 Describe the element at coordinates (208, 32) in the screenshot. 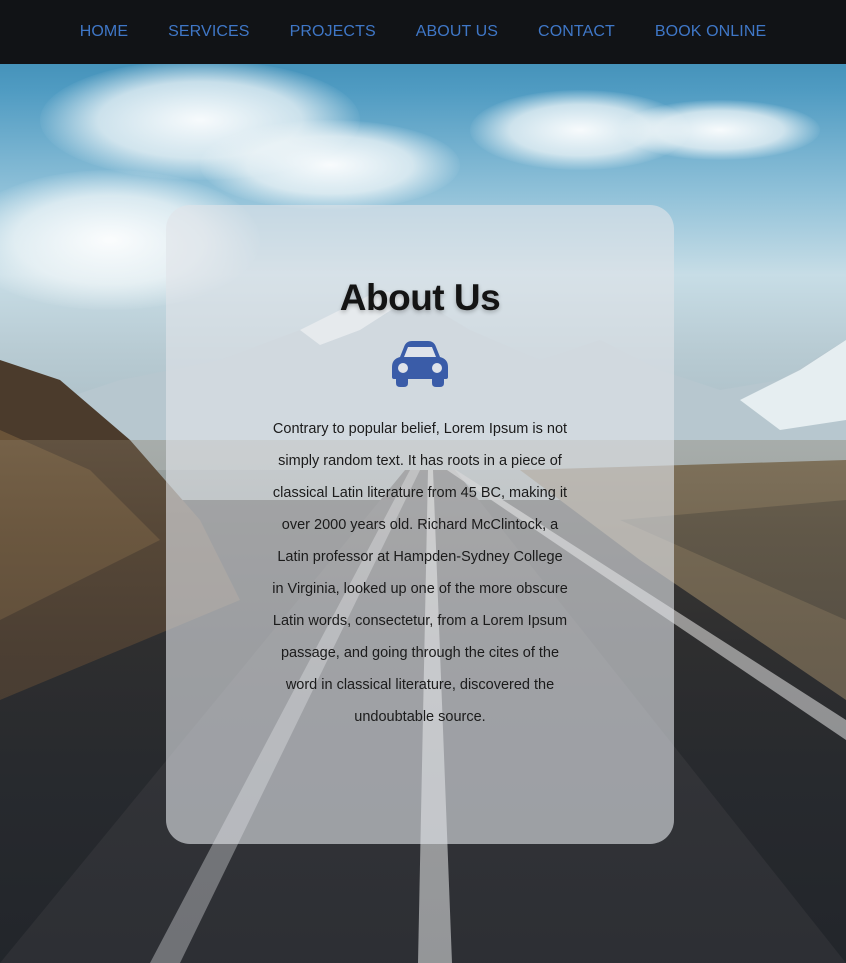

I see `nav-link-services: SERVICES` at that location.